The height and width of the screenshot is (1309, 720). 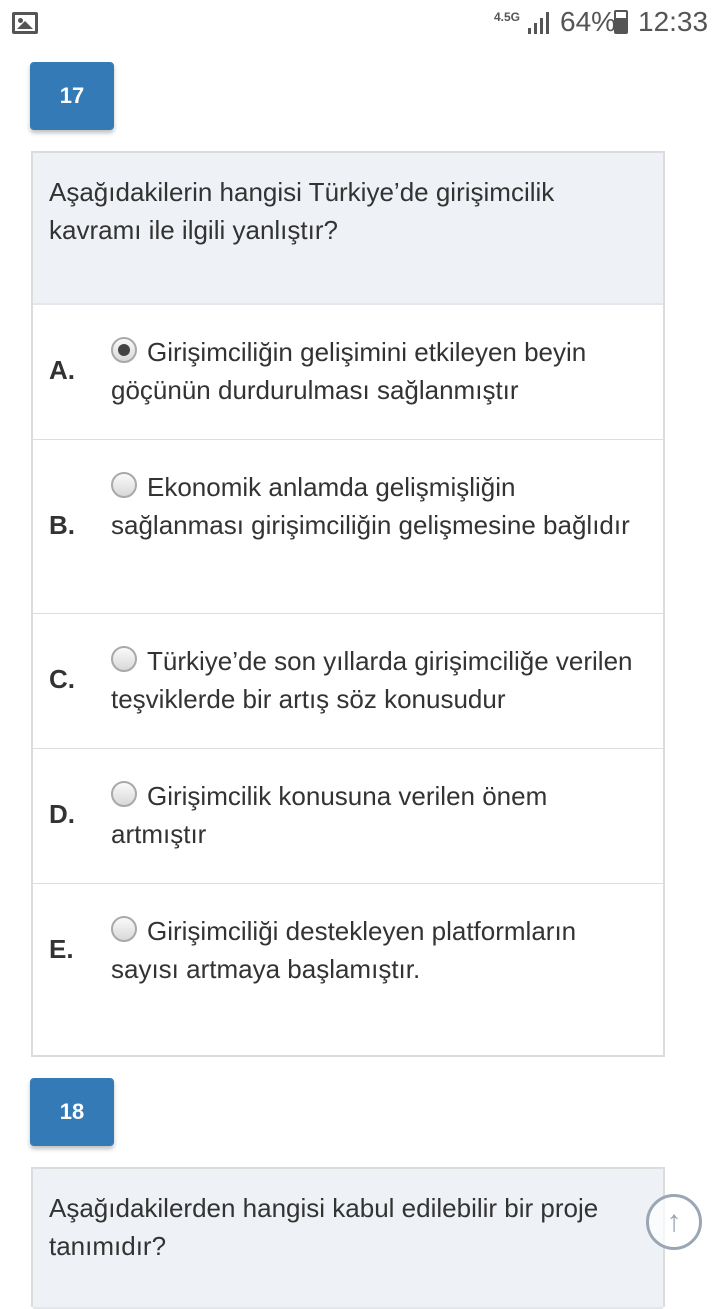 What do you see at coordinates (540, 23) in the screenshot?
I see `signal-icon` at bounding box center [540, 23].